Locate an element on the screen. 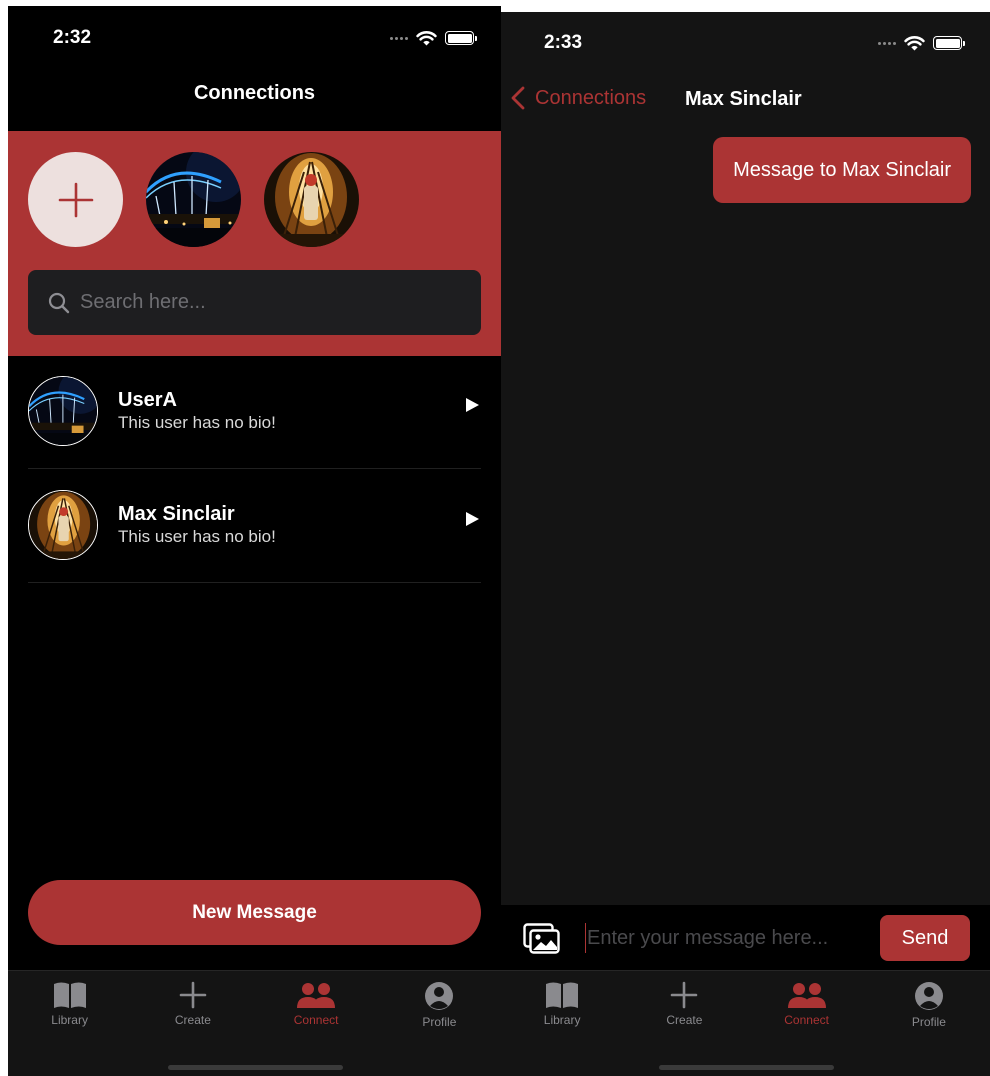  photo-gallery-icon is located at coordinates (542, 939).